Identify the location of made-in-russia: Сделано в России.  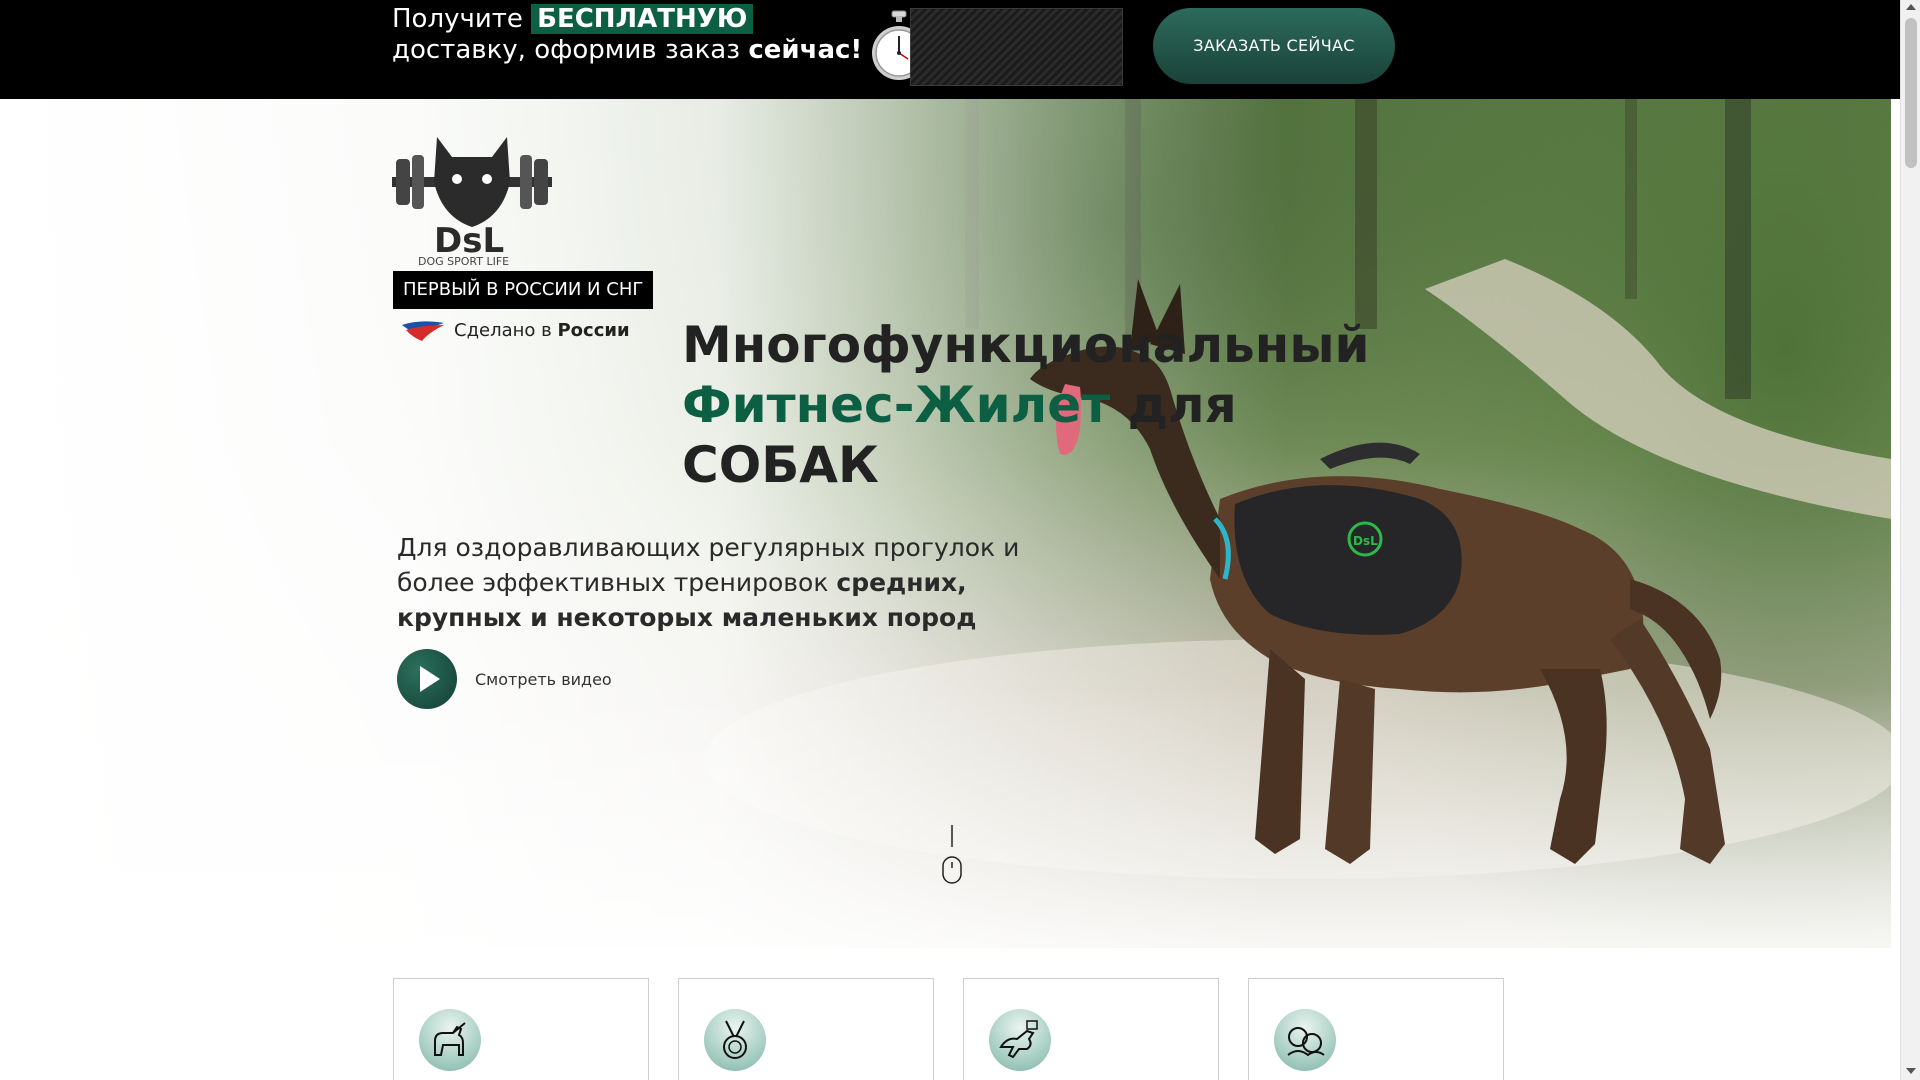
(515, 330).